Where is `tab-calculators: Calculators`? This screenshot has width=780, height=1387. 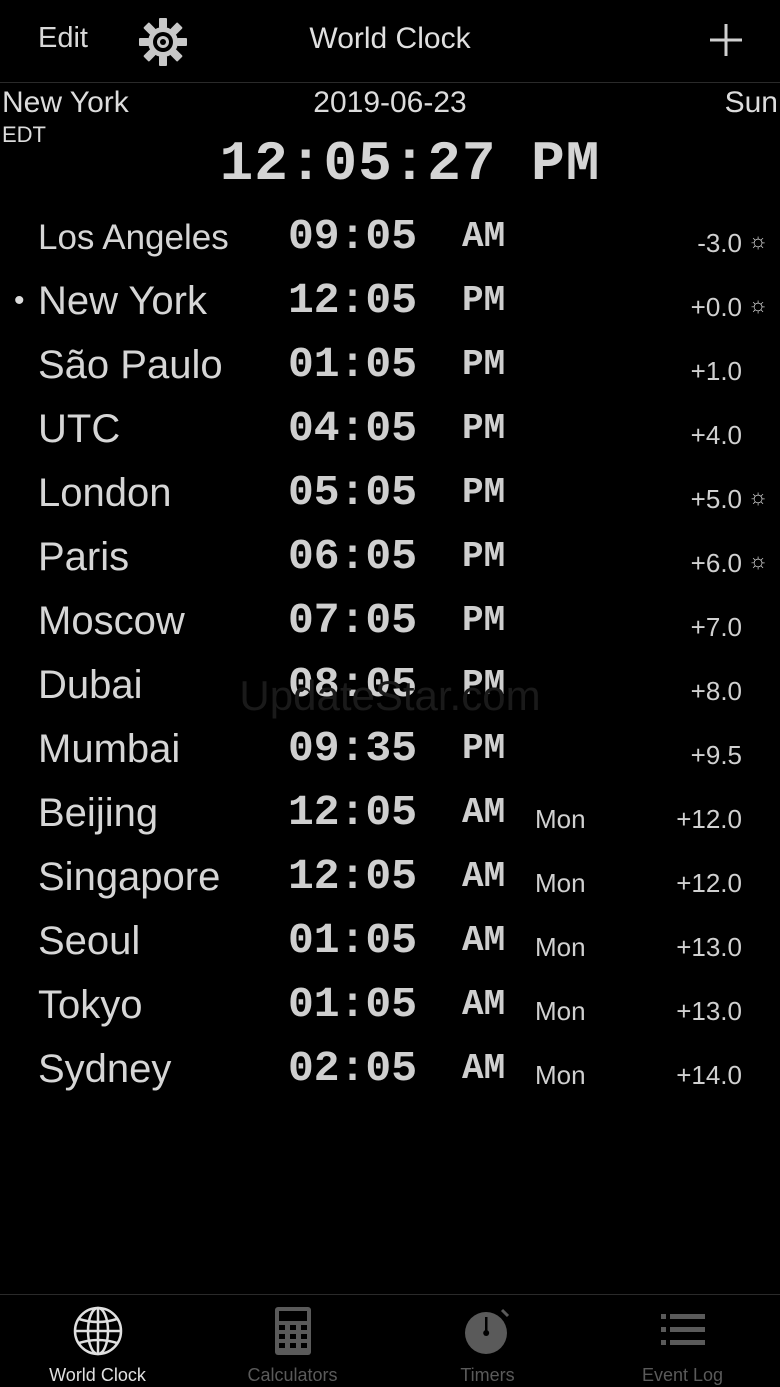
tab-calculators: Calculators is located at coordinates (292, 1341).